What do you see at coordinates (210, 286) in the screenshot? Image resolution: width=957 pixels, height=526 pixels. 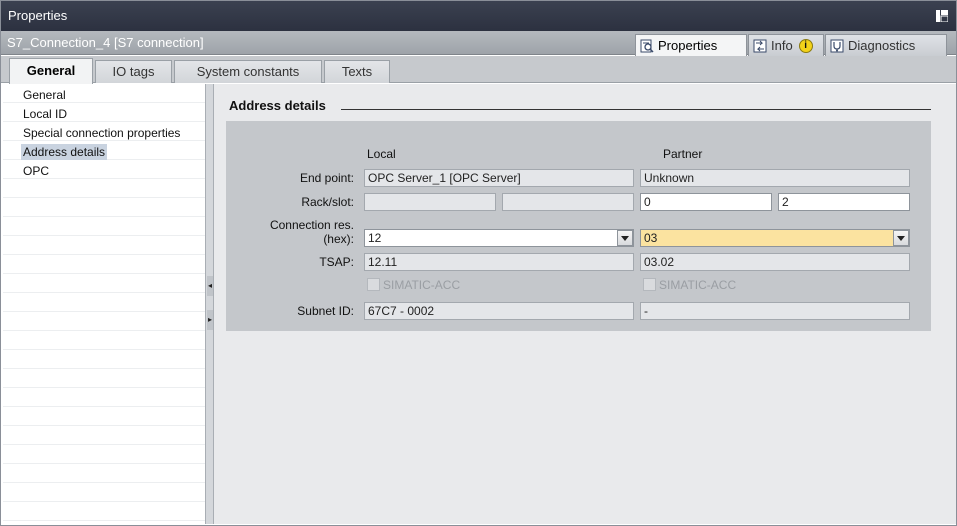 I see `collapse-left-arrow-icon: ◂` at bounding box center [210, 286].